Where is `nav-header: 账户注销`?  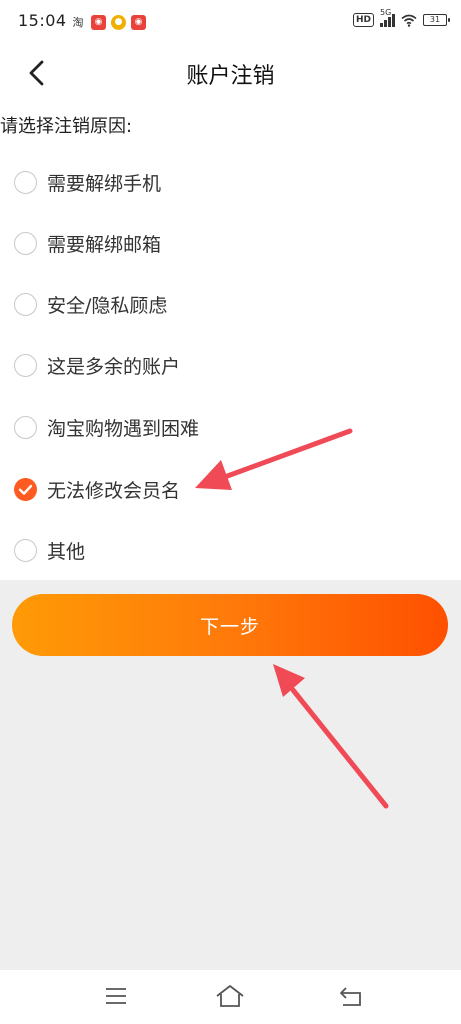
nav-header: 账户注销 is located at coordinates (230, 74).